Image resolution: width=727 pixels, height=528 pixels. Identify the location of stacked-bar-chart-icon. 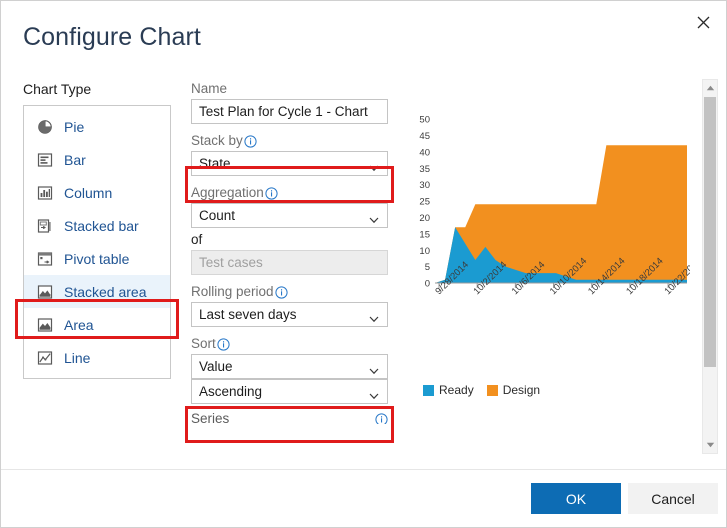
(45, 226).